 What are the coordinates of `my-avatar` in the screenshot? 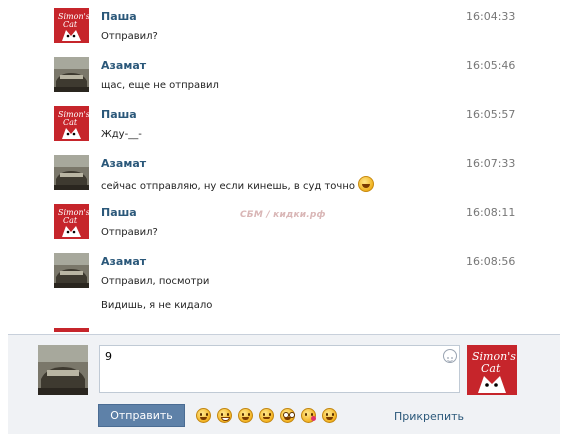 It's located at (63, 370).